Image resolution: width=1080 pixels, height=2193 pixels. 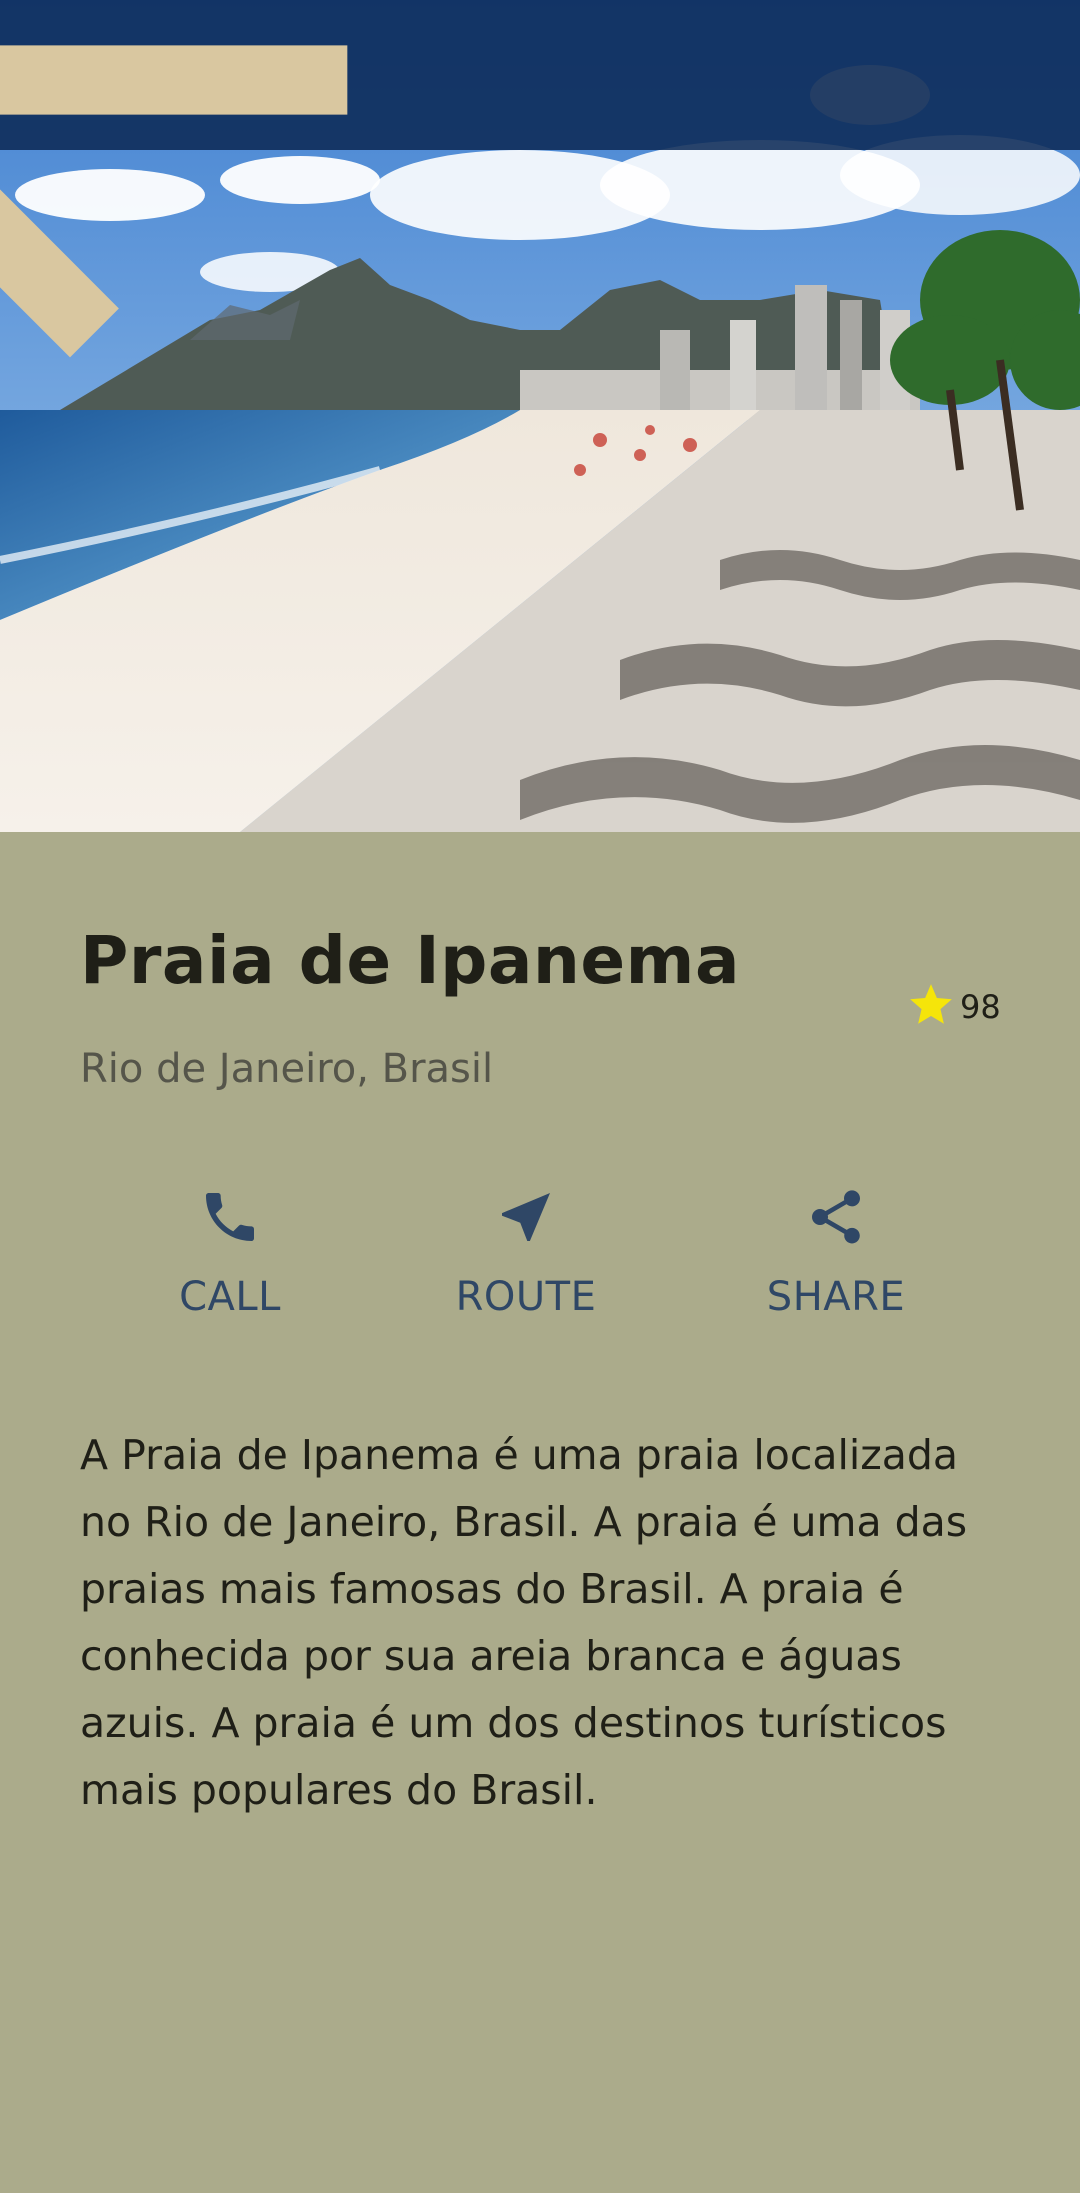 I want to click on arrow-back-icon, so click(x=305, y=248).